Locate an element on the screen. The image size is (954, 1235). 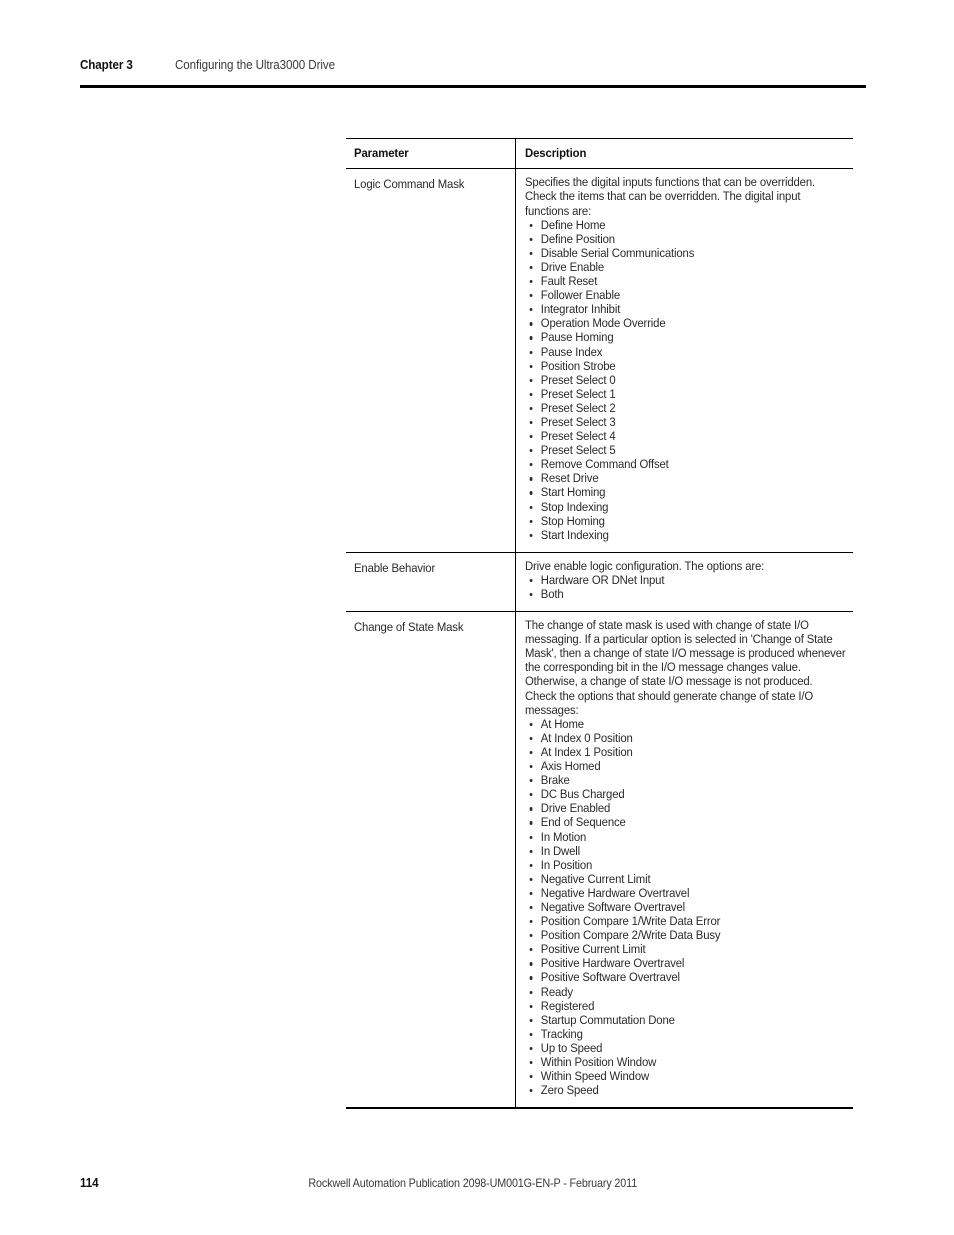
list-item: Define Position is located at coordinates (686, 239).